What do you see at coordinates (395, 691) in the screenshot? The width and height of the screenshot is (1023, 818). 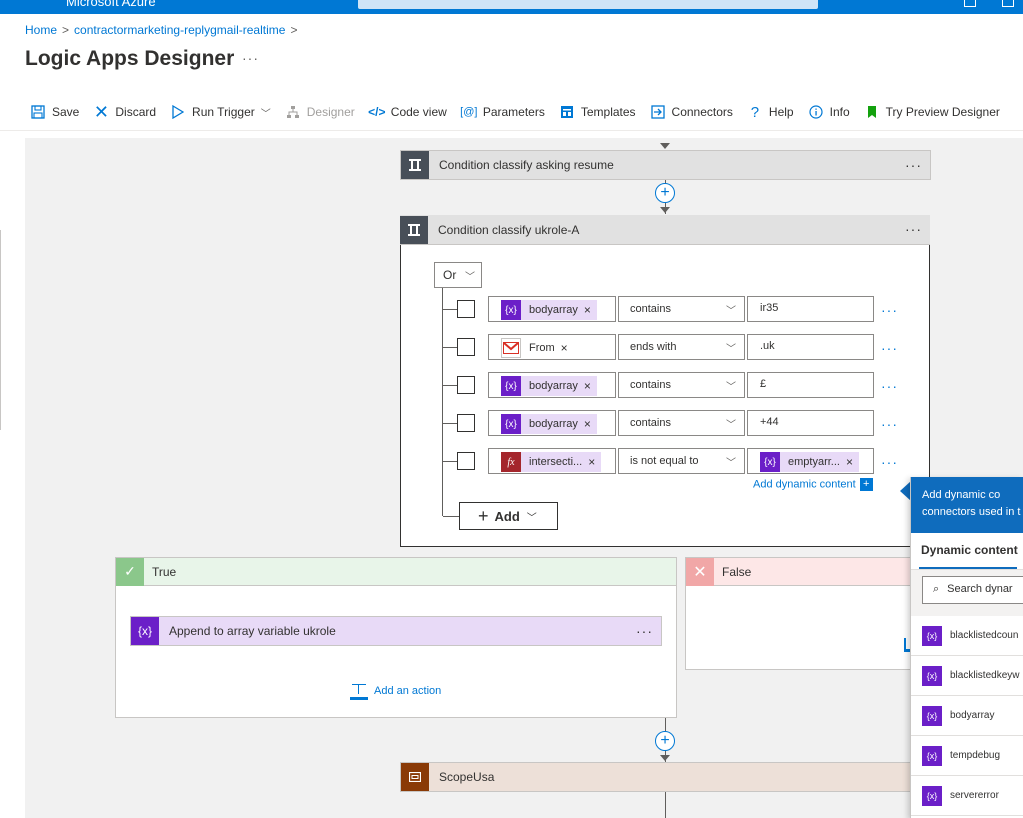 I see `add-action-link: Add an action` at bounding box center [395, 691].